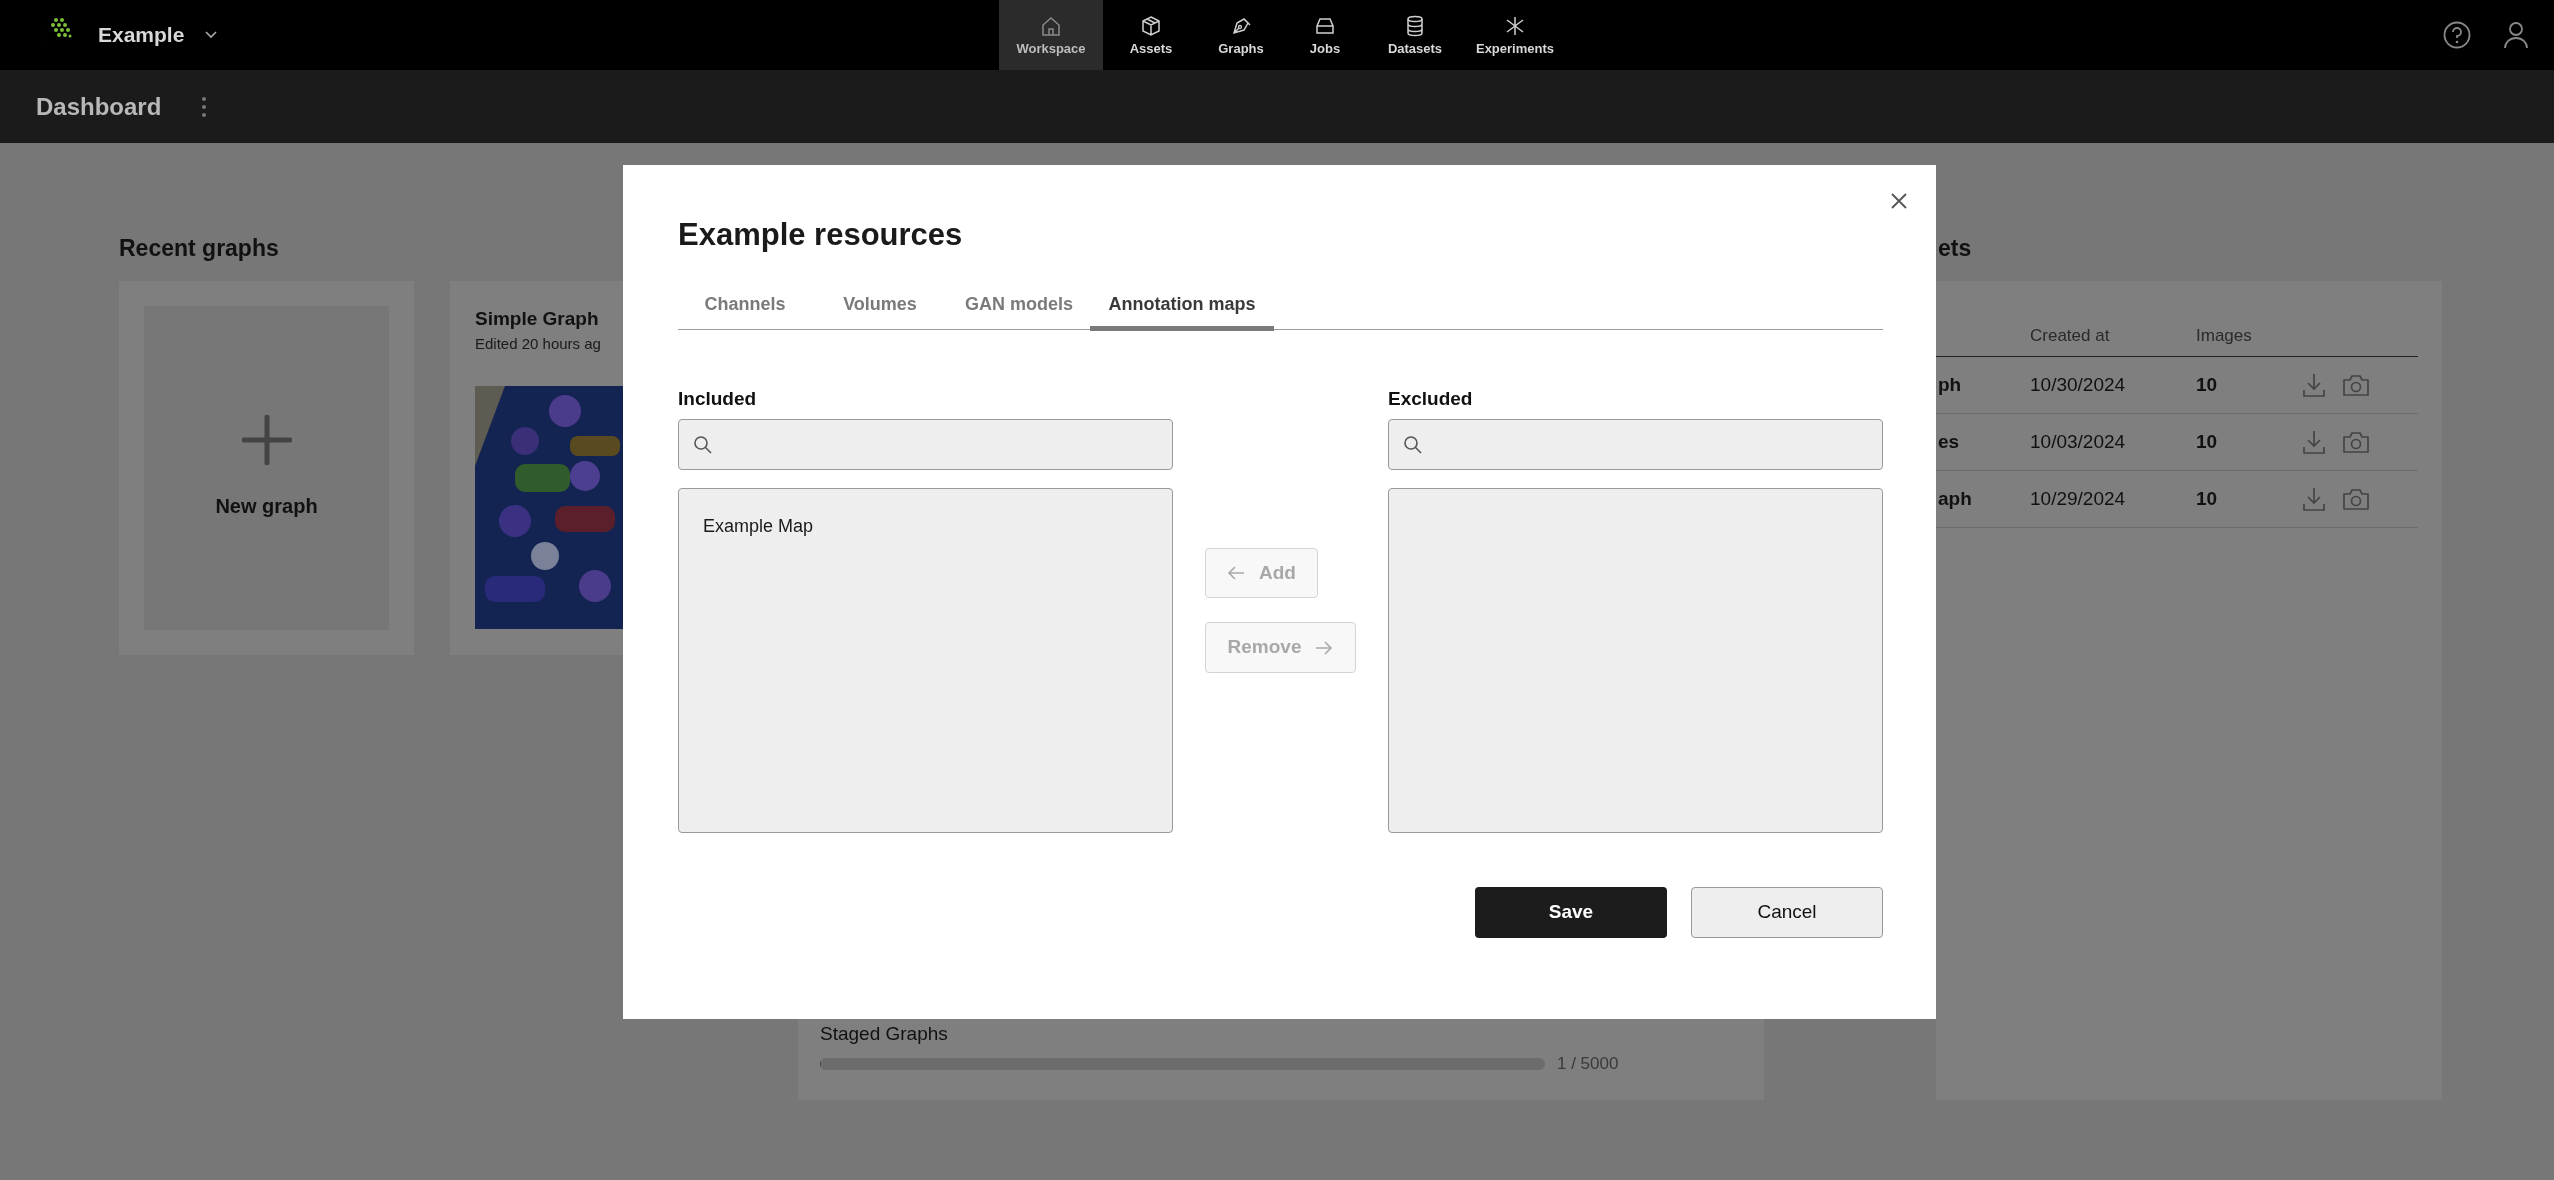 The image size is (2554, 1180). Describe the element at coordinates (1051, 35) in the screenshot. I see `nav-tab: Workspace` at that location.